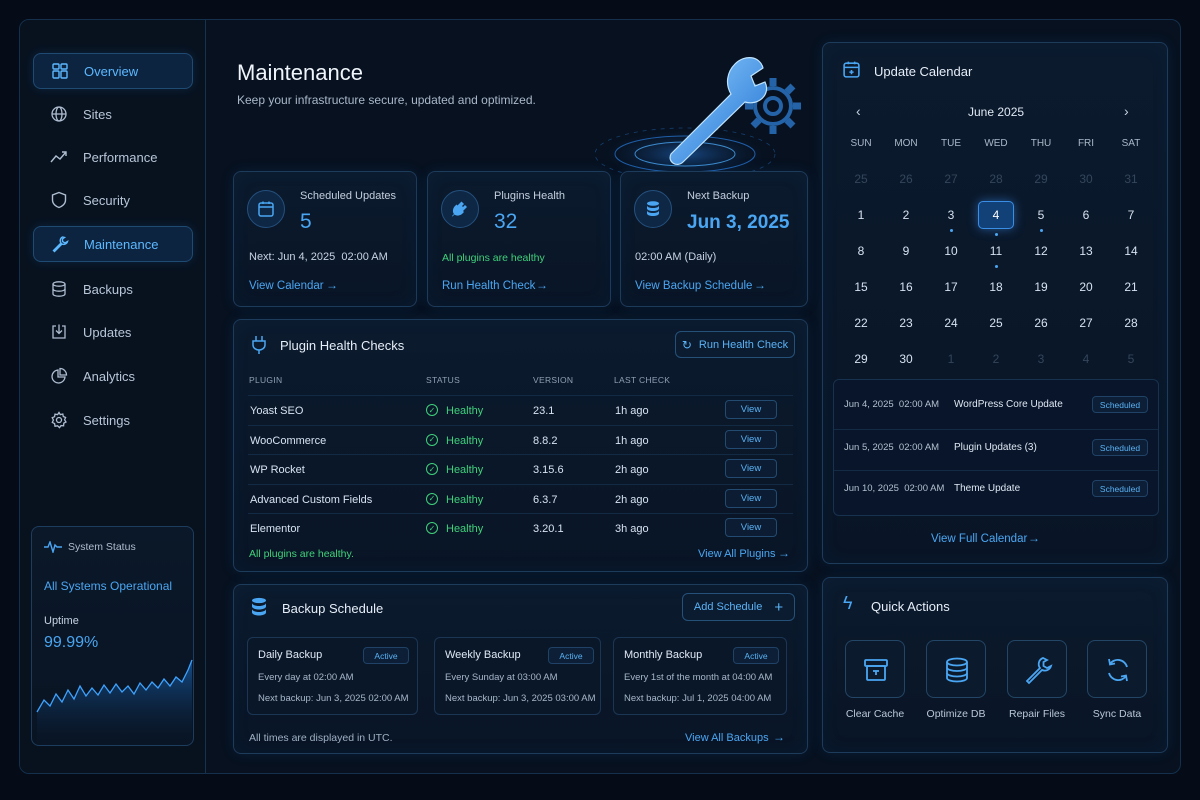 The width and height of the screenshot is (1200, 800). Describe the element at coordinates (996, 112) in the screenshot. I see `calendar-month: June 2025` at that location.